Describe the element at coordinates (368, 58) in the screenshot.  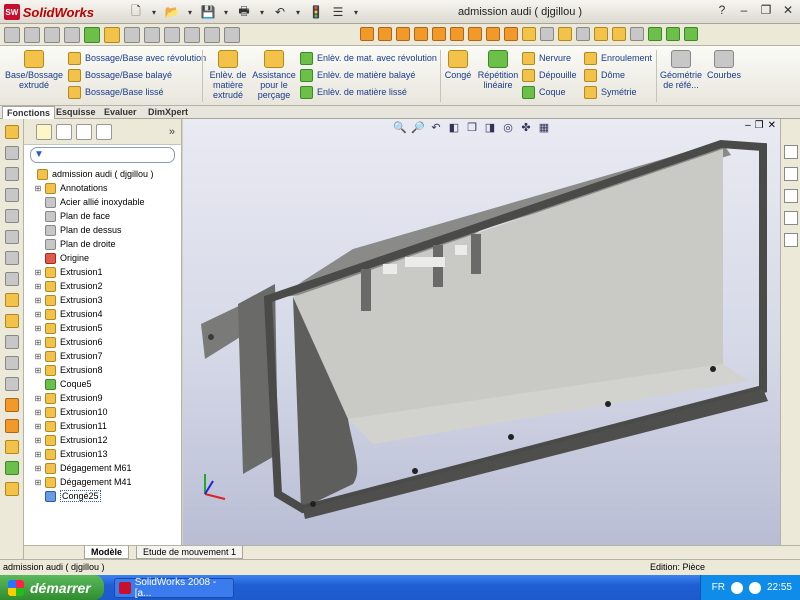
I see `cut-revolve-button: Enlèv. de mat. avec révolution` at that location.